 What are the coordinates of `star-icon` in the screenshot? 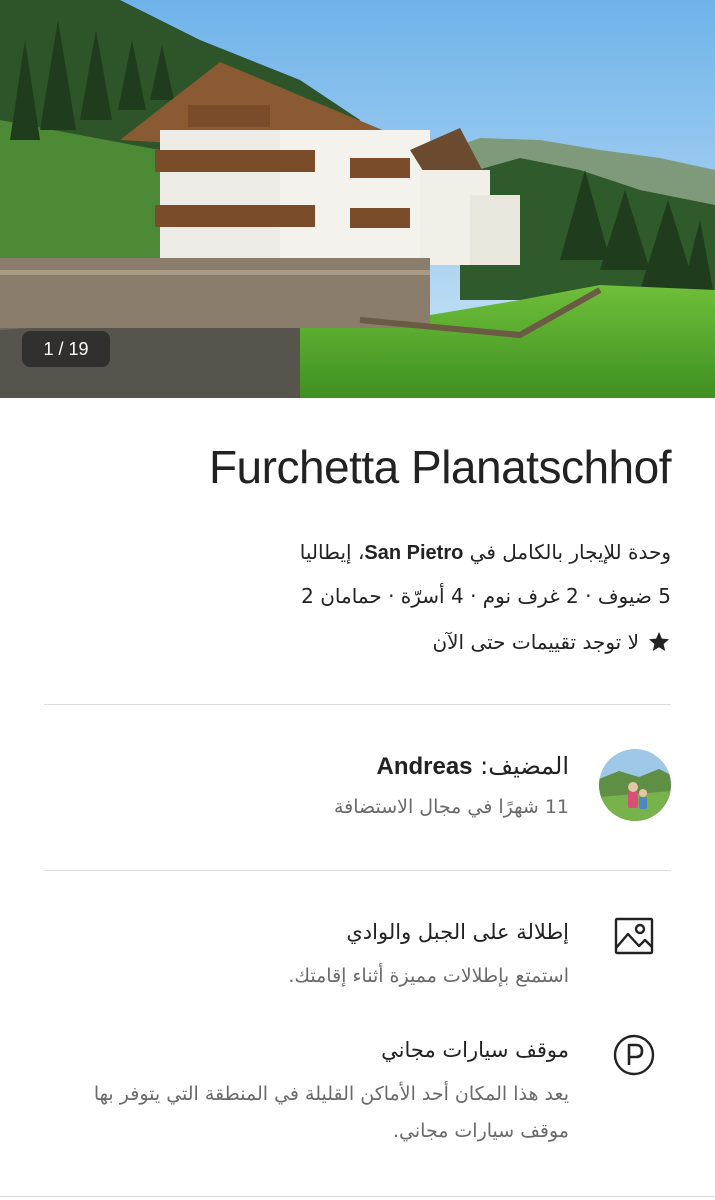 It's located at (659, 641).